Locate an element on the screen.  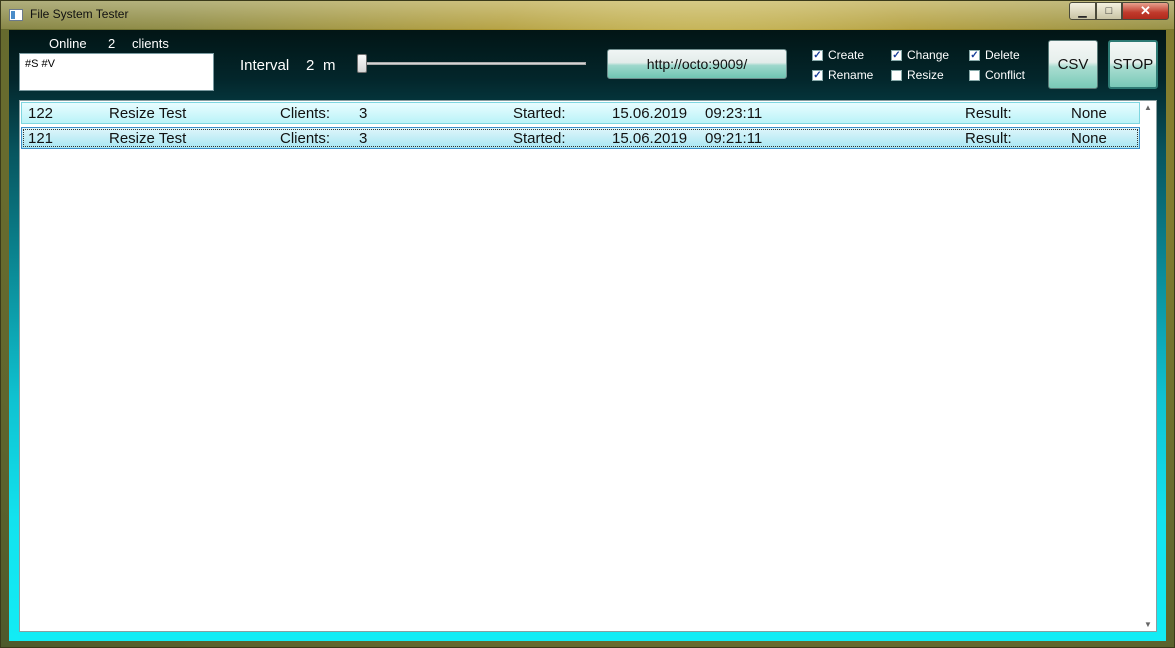
checkbox-label: Create is located at coordinates (846, 55).